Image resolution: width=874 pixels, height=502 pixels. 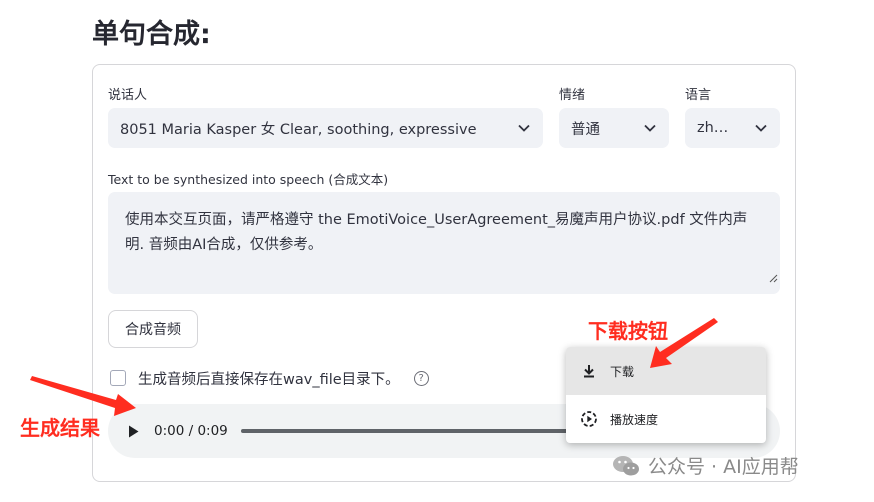 I want to click on playback-speed-icon, so click(x=589, y=419).